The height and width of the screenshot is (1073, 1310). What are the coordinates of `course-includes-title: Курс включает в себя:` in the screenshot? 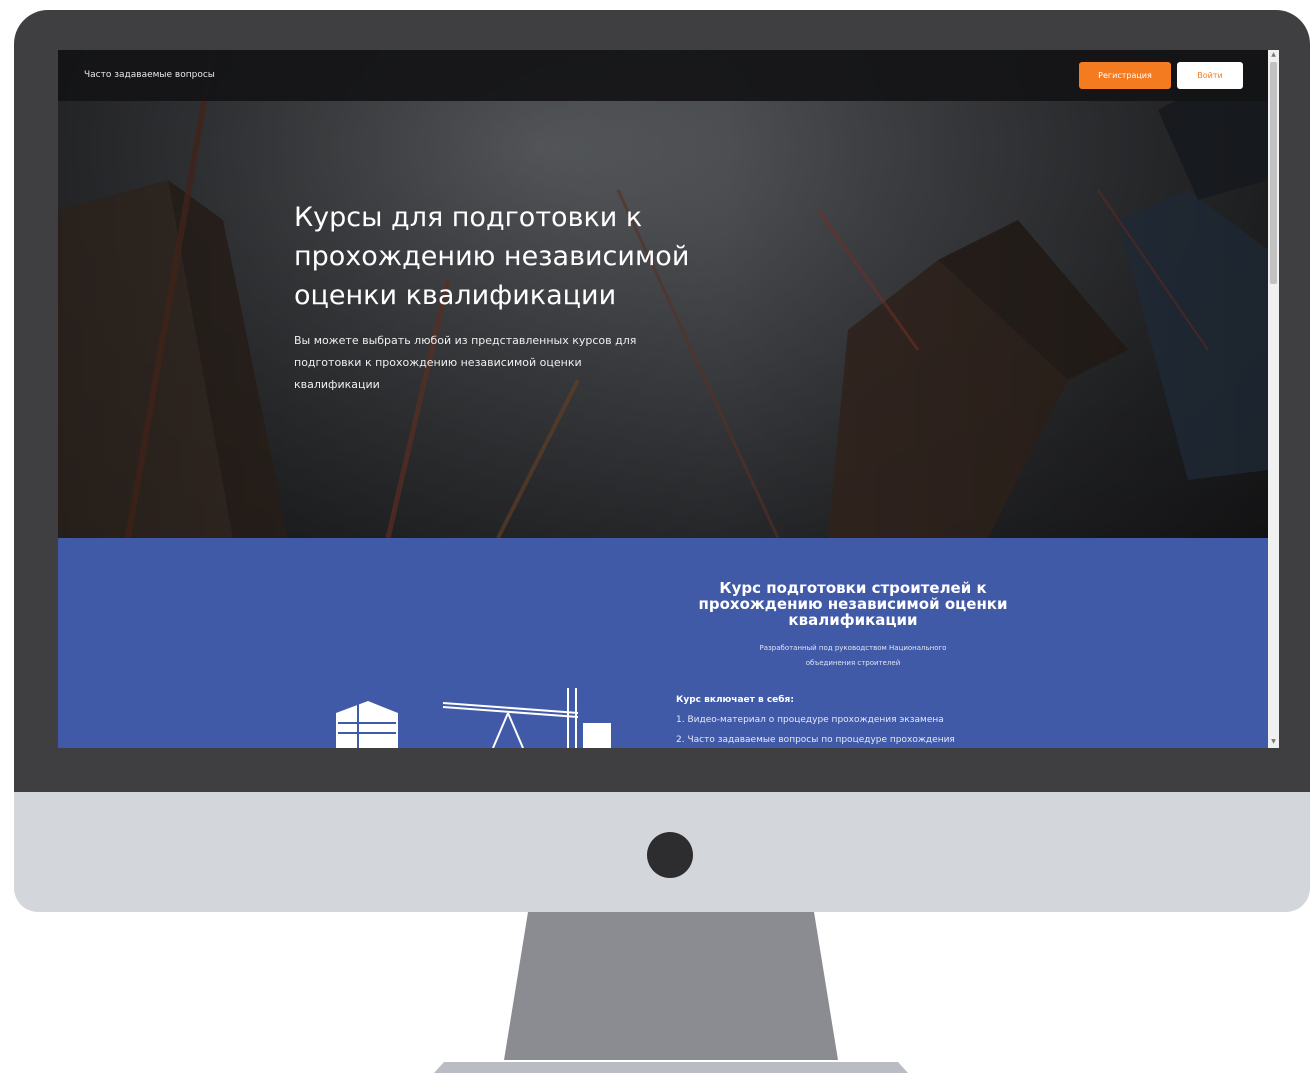 It's located at (735, 700).